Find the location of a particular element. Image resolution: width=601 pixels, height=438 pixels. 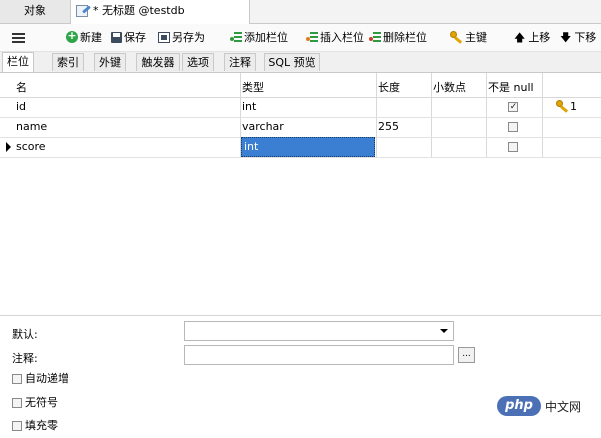

field-name-cell: score is located at coordinates (127, 147).